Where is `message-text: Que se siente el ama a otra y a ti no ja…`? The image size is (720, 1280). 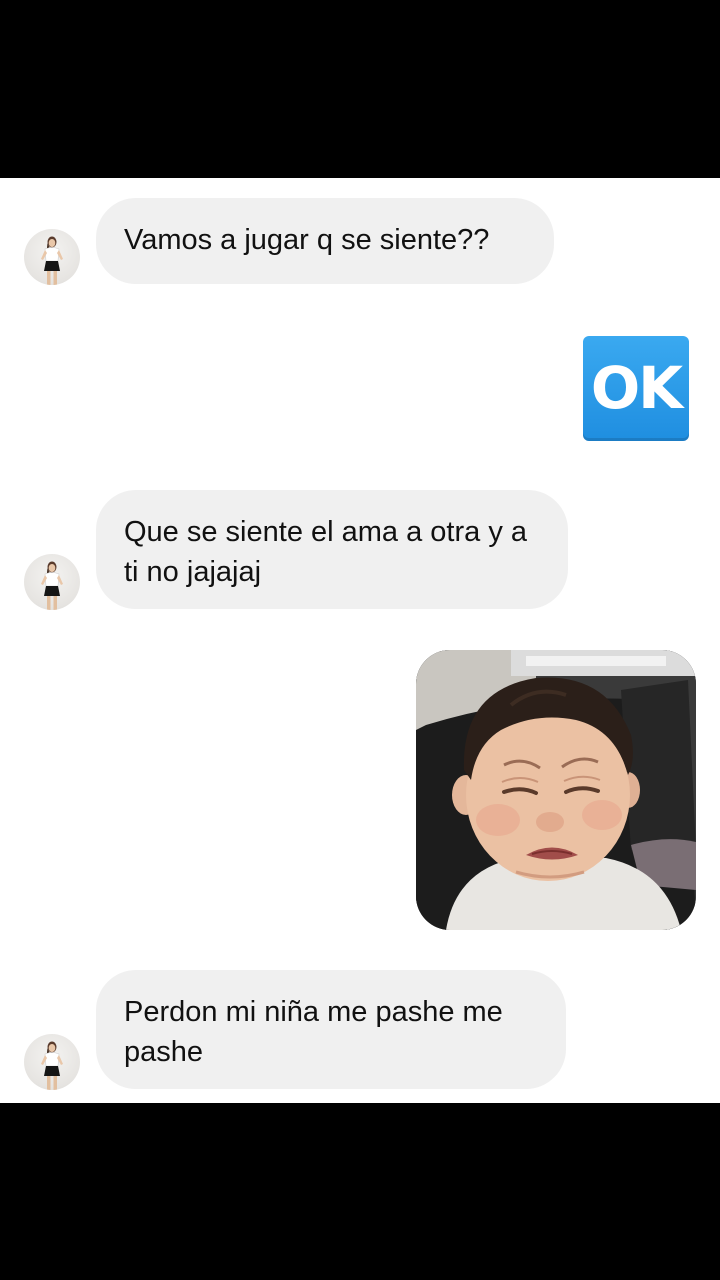
message-text: Que se siente el ama a otra y a ti no ja… is located at coordinates (325, 552).